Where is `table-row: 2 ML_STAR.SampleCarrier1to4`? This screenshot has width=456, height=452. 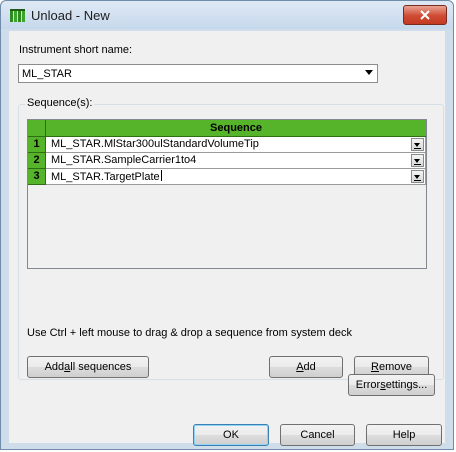 table-row: 2 ML_STAR.SampleCarrier1to4 is located at coordinates (227, 161).